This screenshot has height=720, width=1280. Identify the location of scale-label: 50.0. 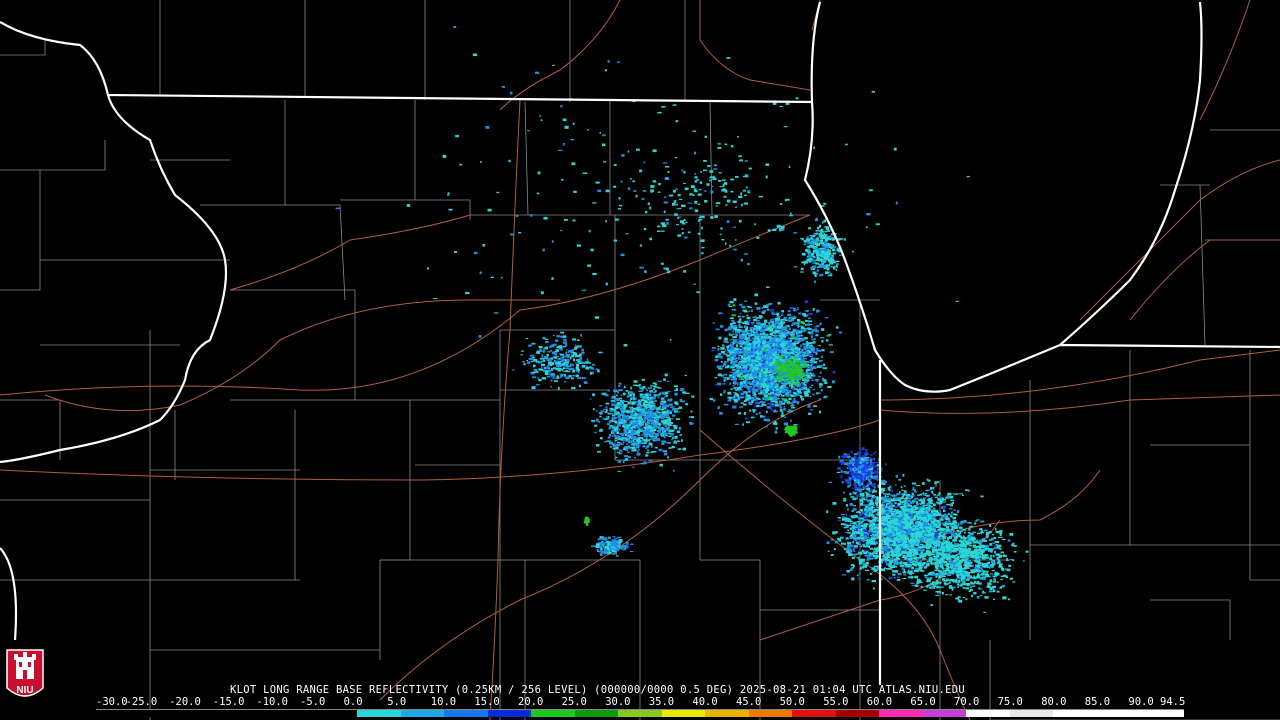
(792, 702).